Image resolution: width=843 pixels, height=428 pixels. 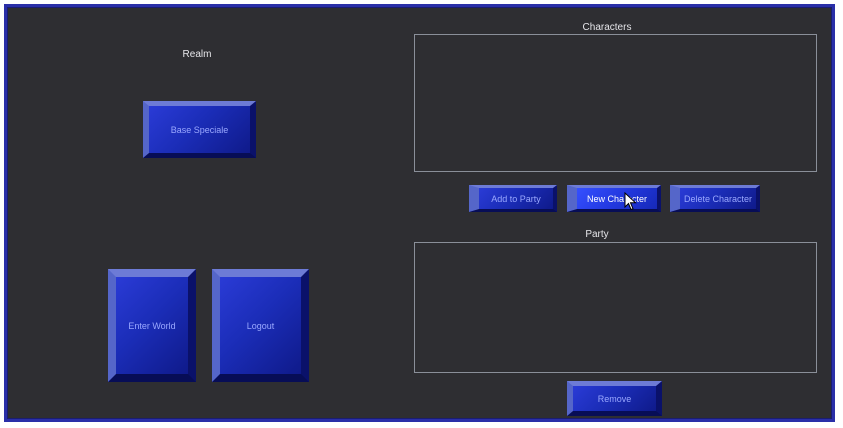 What do you see at coordinates (718, 198) in the screenshot?
I see `delete-character-button-label: Delete Character` at bounding box center [718, 198].